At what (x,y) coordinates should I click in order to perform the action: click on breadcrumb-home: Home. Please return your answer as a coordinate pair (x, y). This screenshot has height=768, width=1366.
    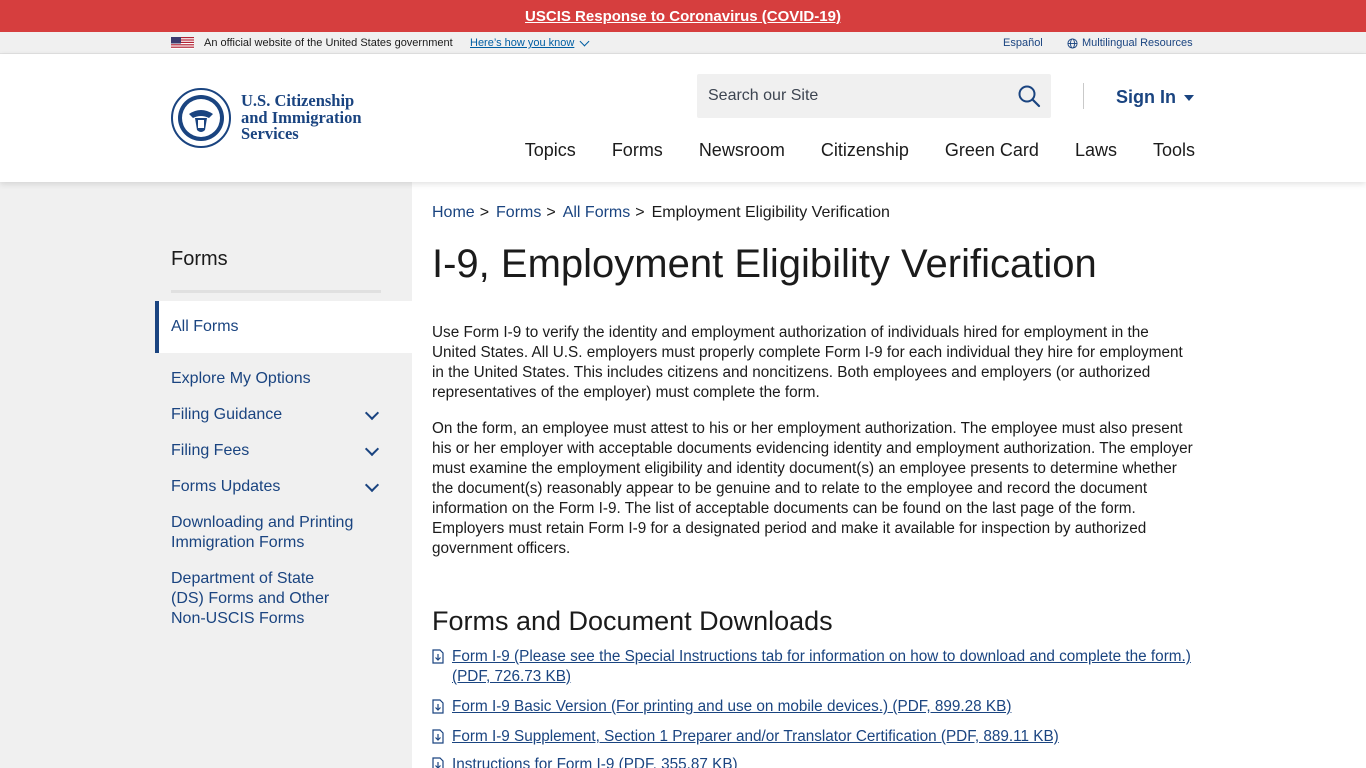
    Looking at the image, I should click on (453, 213).